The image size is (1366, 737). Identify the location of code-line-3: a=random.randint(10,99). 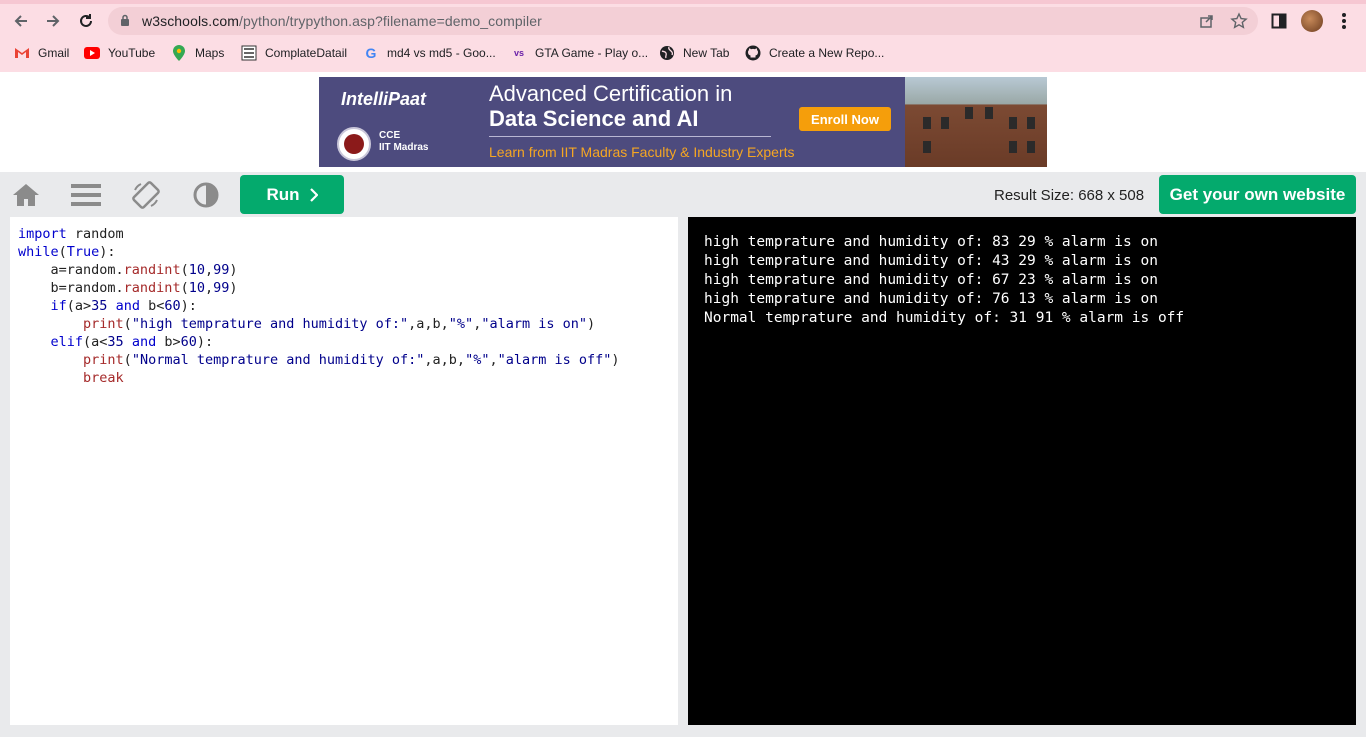
(128, 270).